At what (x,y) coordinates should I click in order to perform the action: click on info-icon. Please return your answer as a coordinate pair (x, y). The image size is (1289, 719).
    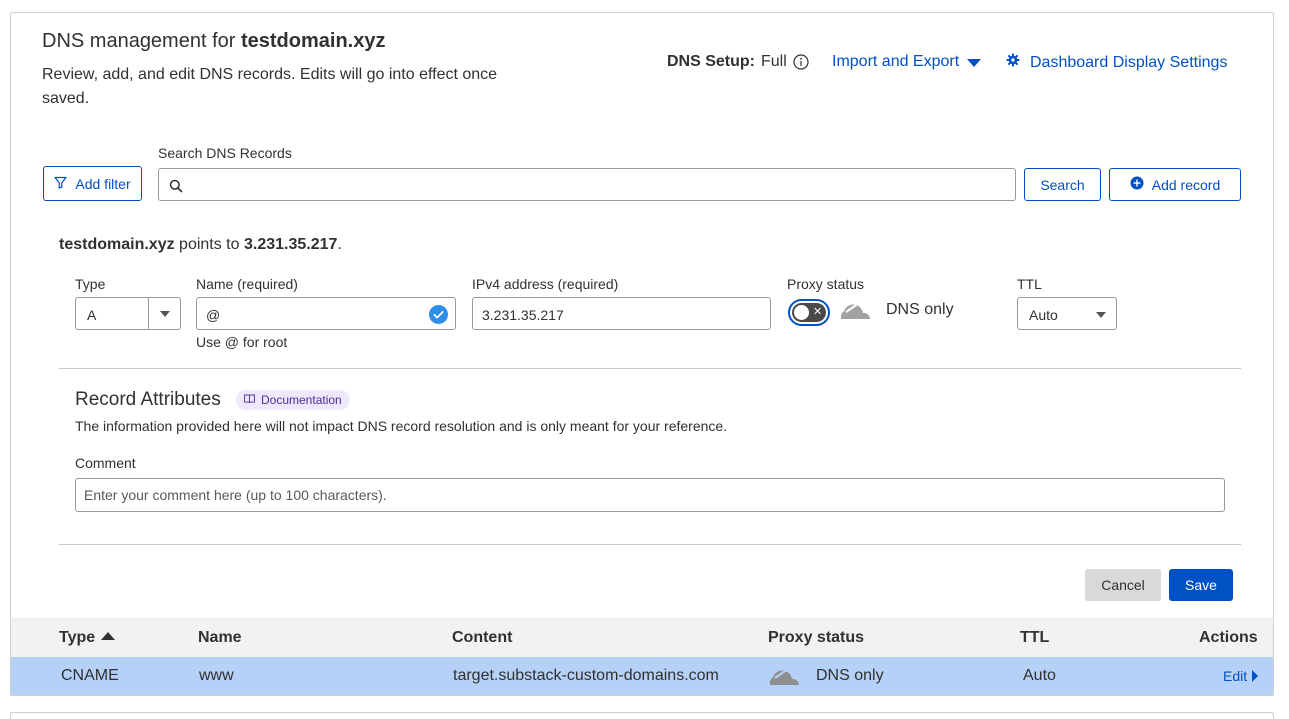
    Looking at the image, I should click on (801, 62).